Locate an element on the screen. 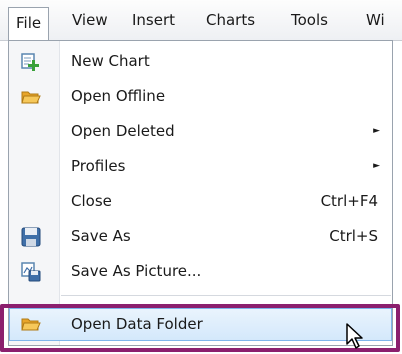  save-picture-icon is located at coordinates (31, 272).